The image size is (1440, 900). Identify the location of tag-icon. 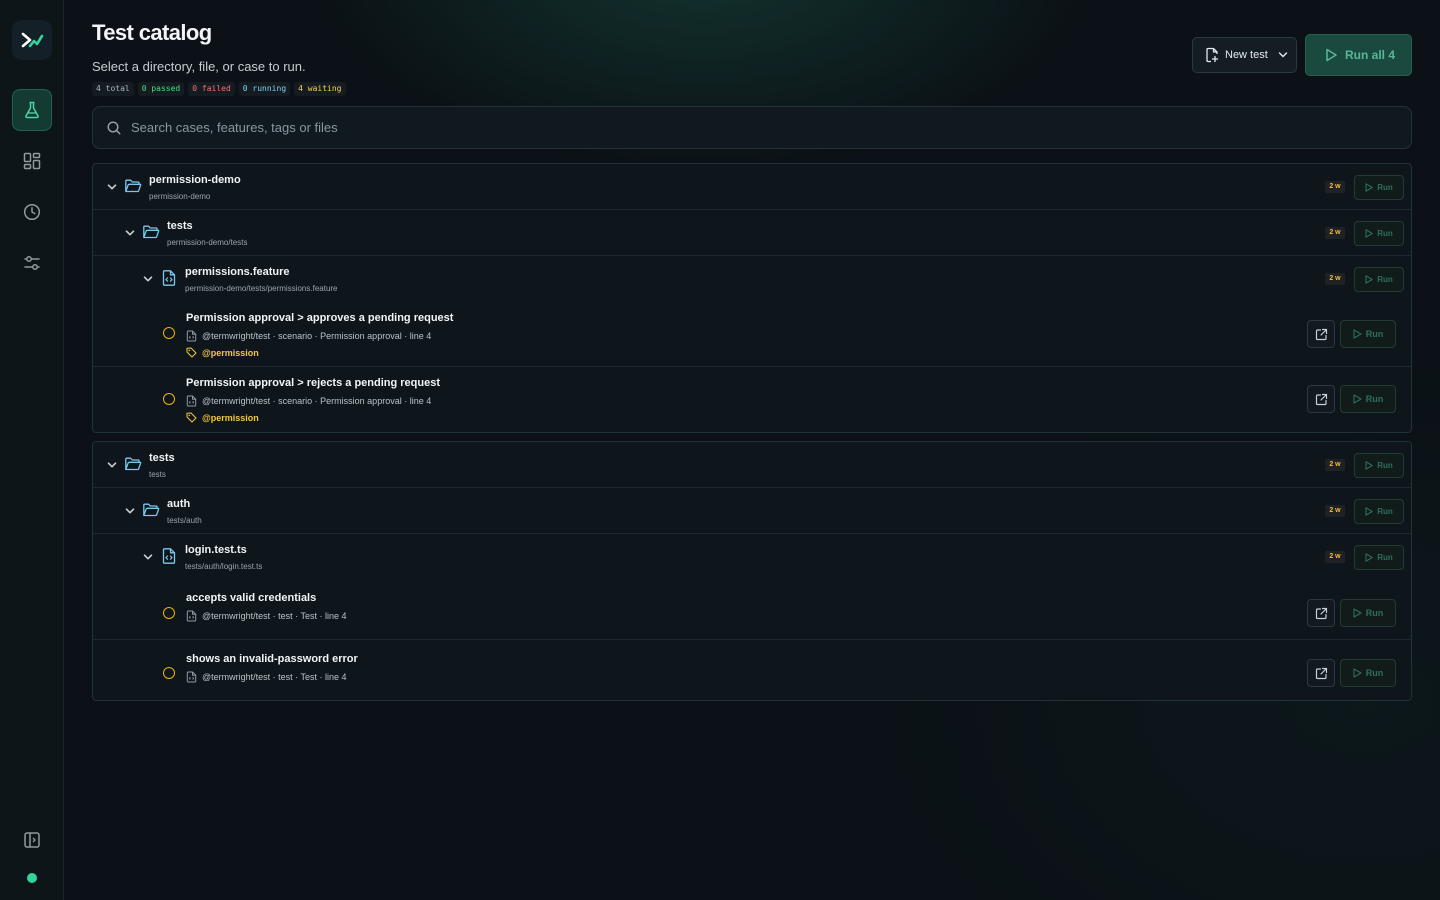
(191, 352).